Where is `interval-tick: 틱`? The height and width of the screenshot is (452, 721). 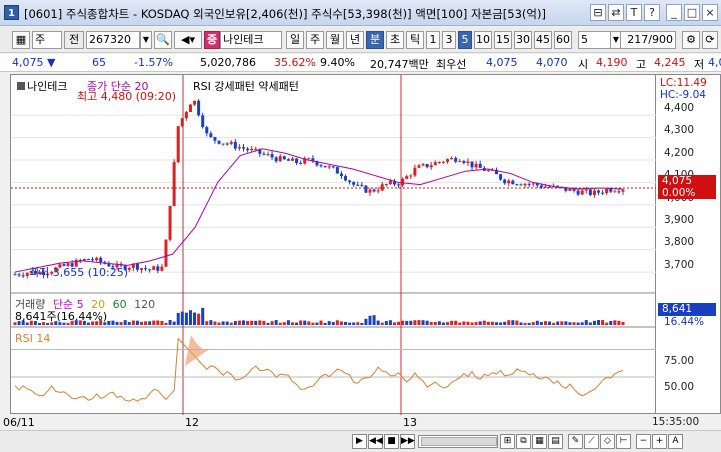 interval-tick: 틱 is located at coordinates (415, 40).